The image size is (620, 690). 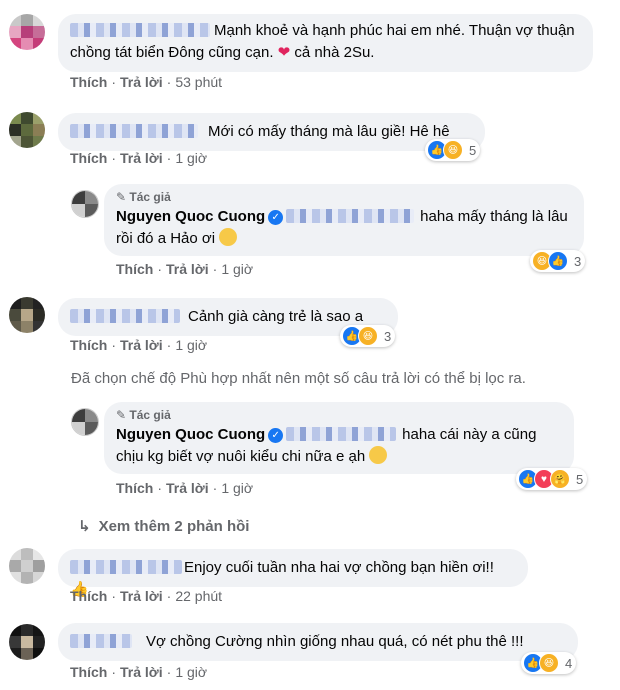 I want to click on reactions-summary: 👍 😆 3, so click(x=368, y=336).